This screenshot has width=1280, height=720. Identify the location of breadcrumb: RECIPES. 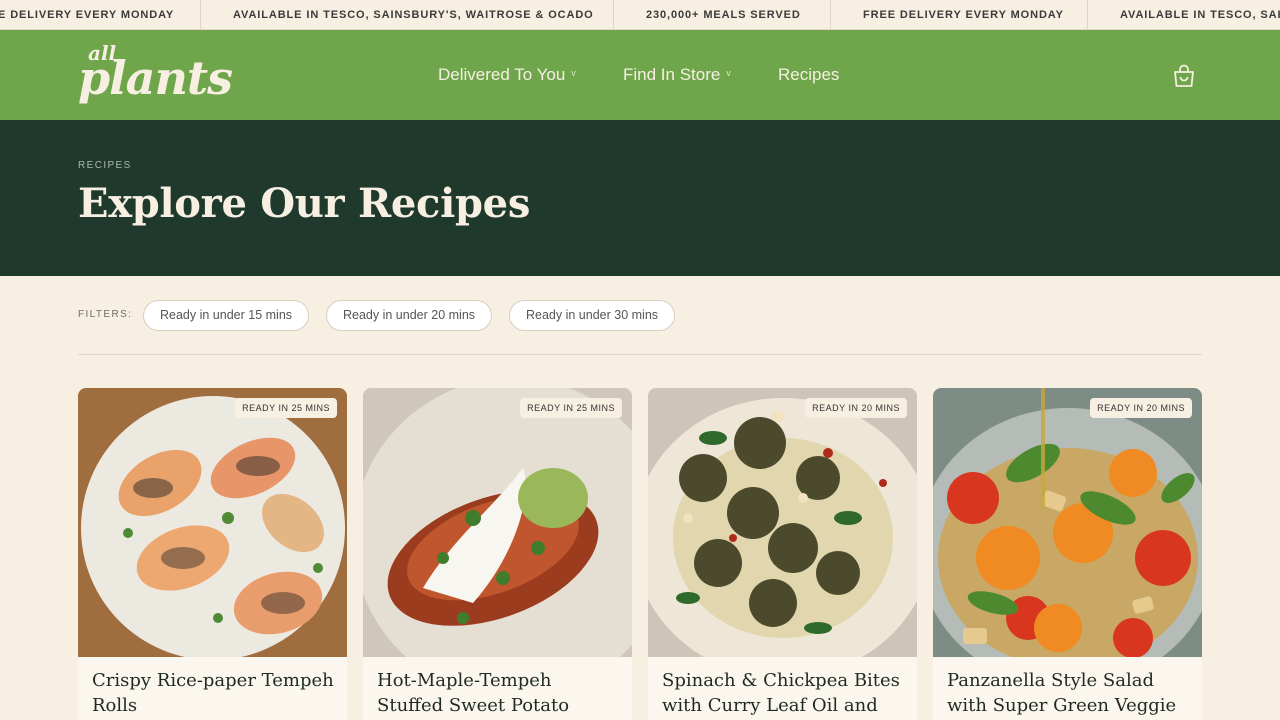
(105, 165).